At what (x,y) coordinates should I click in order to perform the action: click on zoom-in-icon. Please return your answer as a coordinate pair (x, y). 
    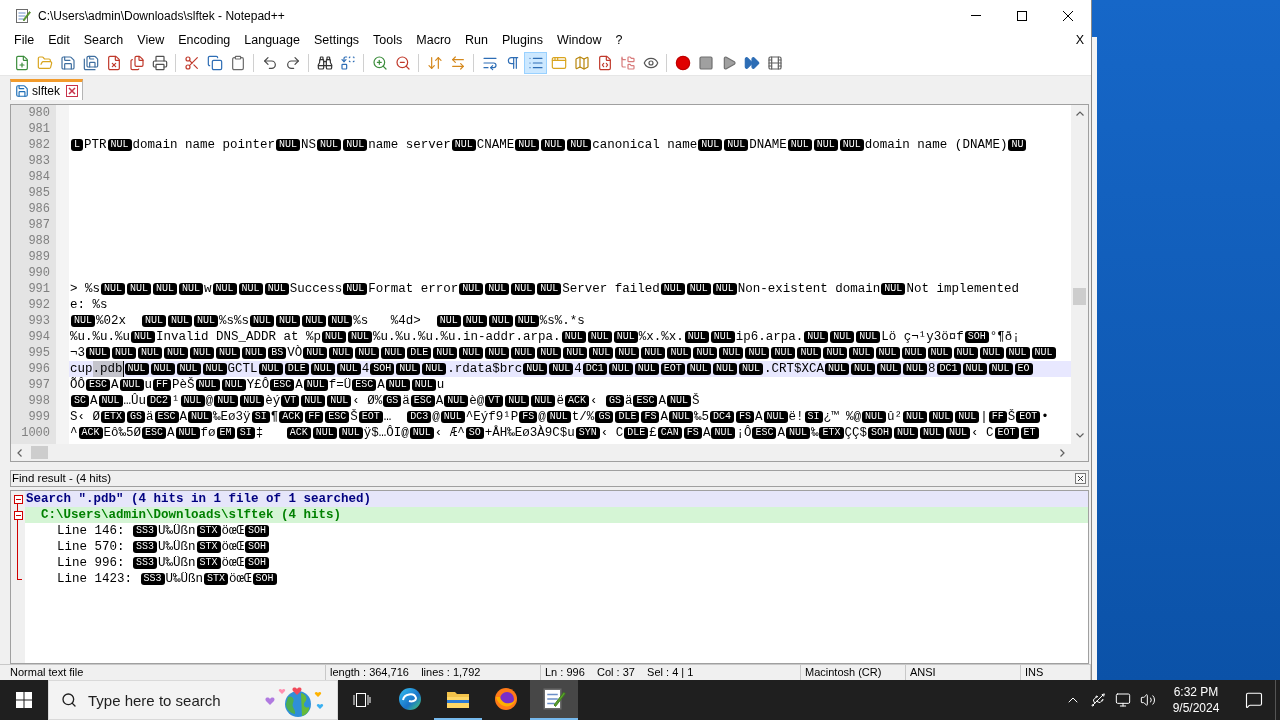
    Looking at the image, I should click on (379, 62).